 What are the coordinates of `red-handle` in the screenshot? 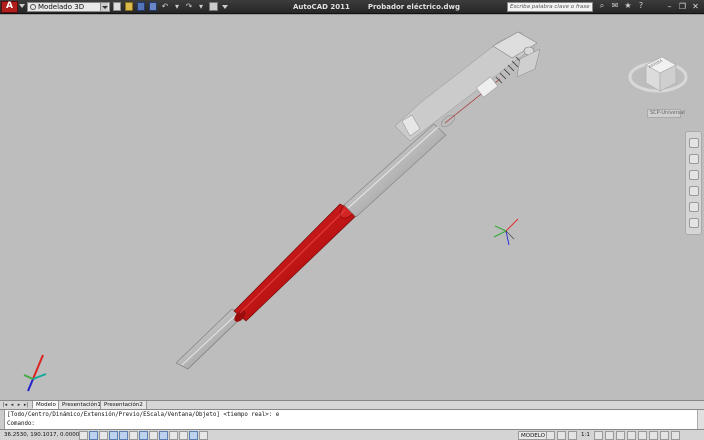 It's located at (296, 260).